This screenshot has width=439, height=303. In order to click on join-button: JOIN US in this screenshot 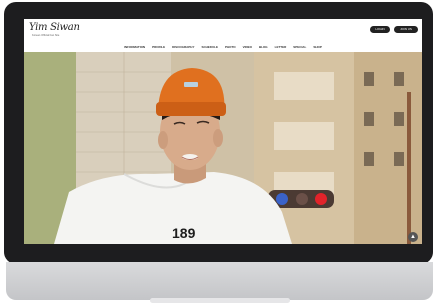, I will do `click(406, 29)`.